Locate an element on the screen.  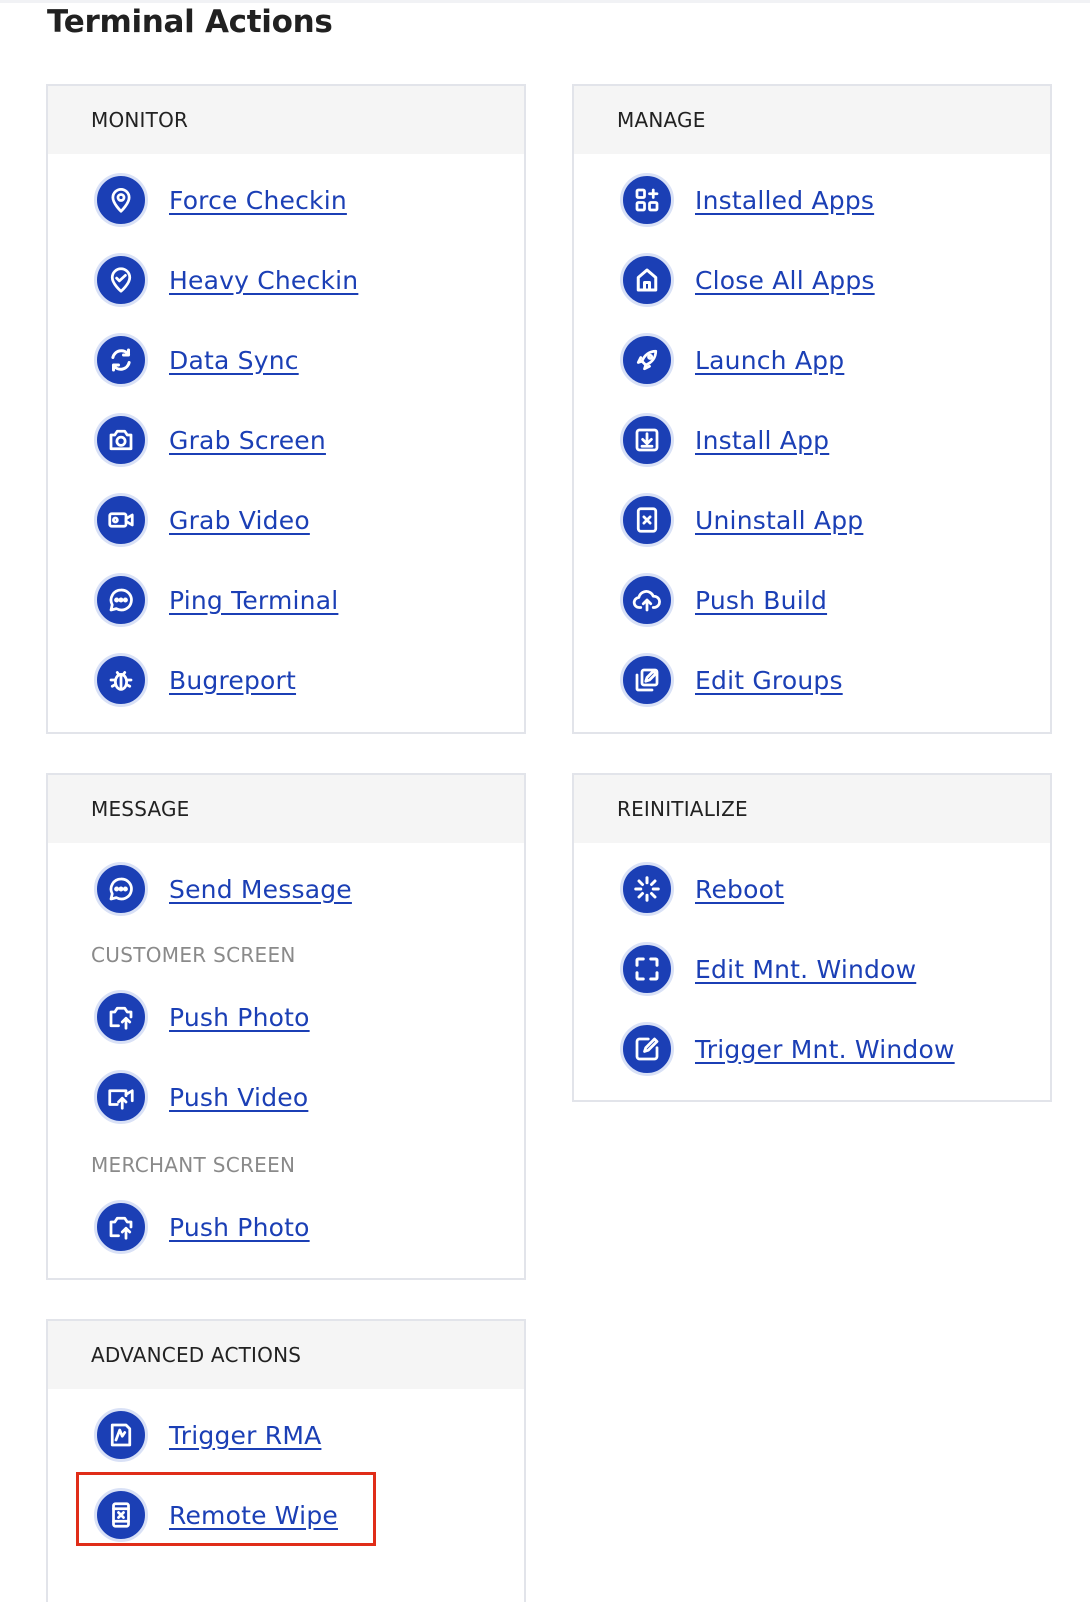
install-app-label: Install App is located at coordinates (762, 440).